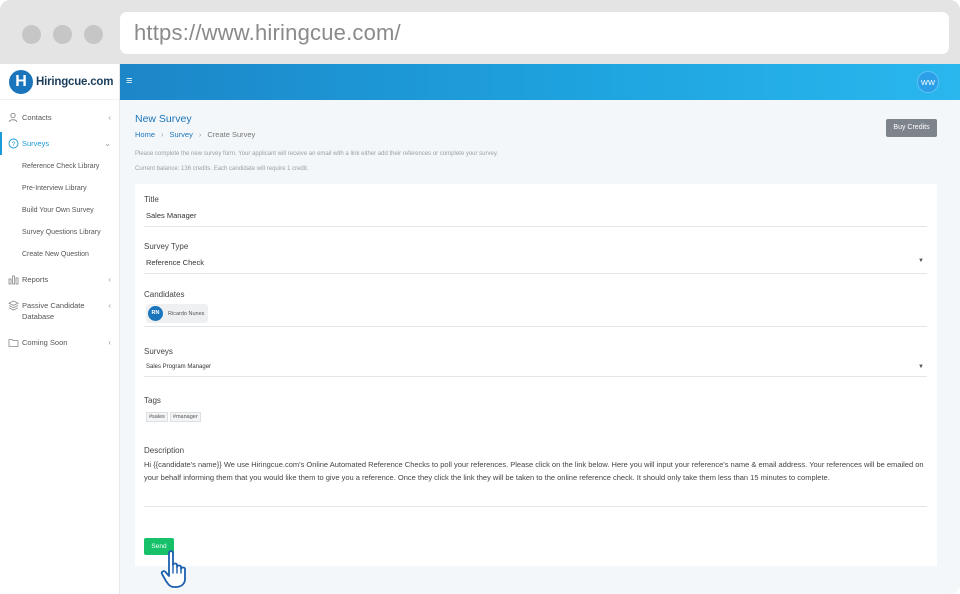 The width and height of the screenshot is (960, 594). I want to click on sidebar-subitem-pre-interview-library: Pre-Interview Library, so click(59, 187).